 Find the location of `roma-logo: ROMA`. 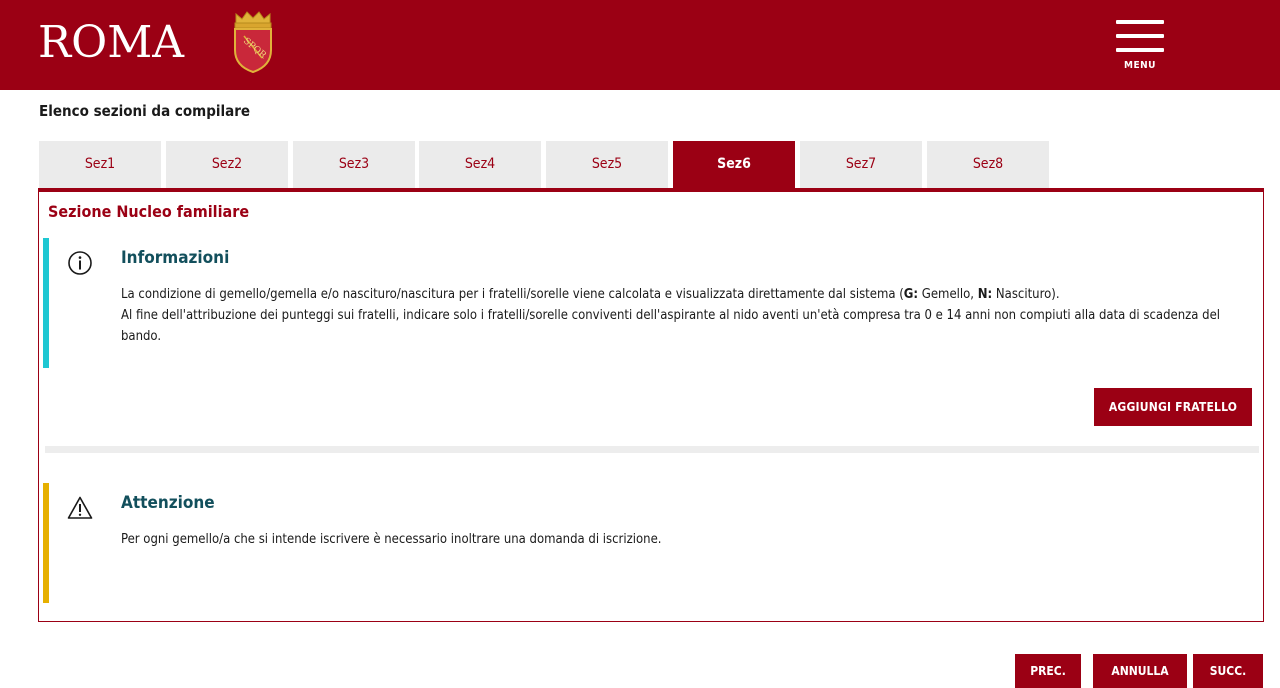

roma-logo: ROMA is located at coordinates (111, 43).